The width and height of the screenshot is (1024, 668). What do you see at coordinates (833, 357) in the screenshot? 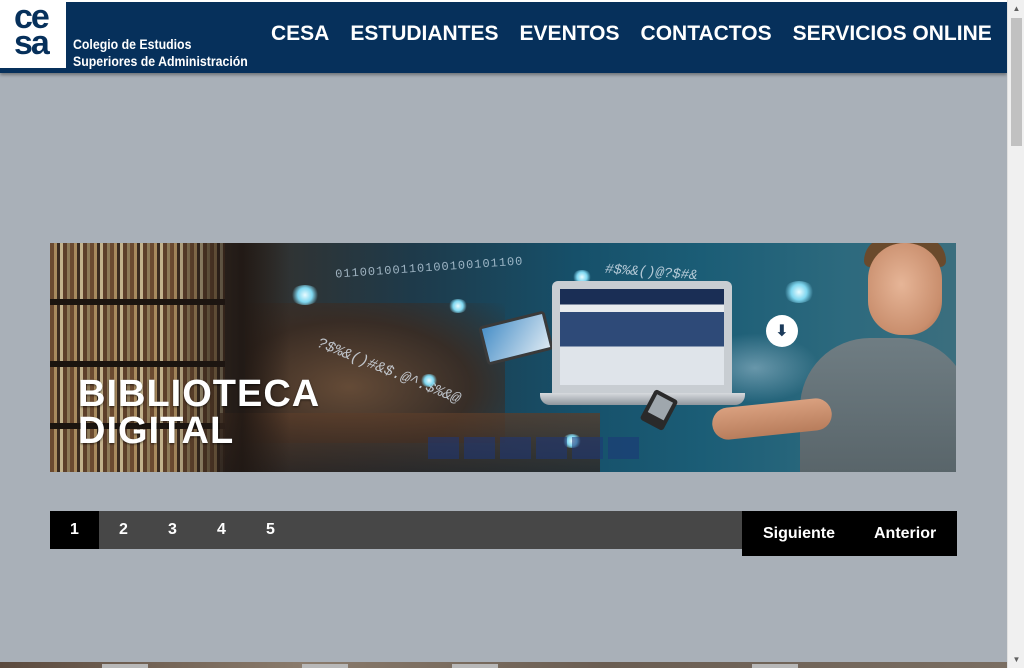
I see `student-photo` at bounding box center [833, 357].